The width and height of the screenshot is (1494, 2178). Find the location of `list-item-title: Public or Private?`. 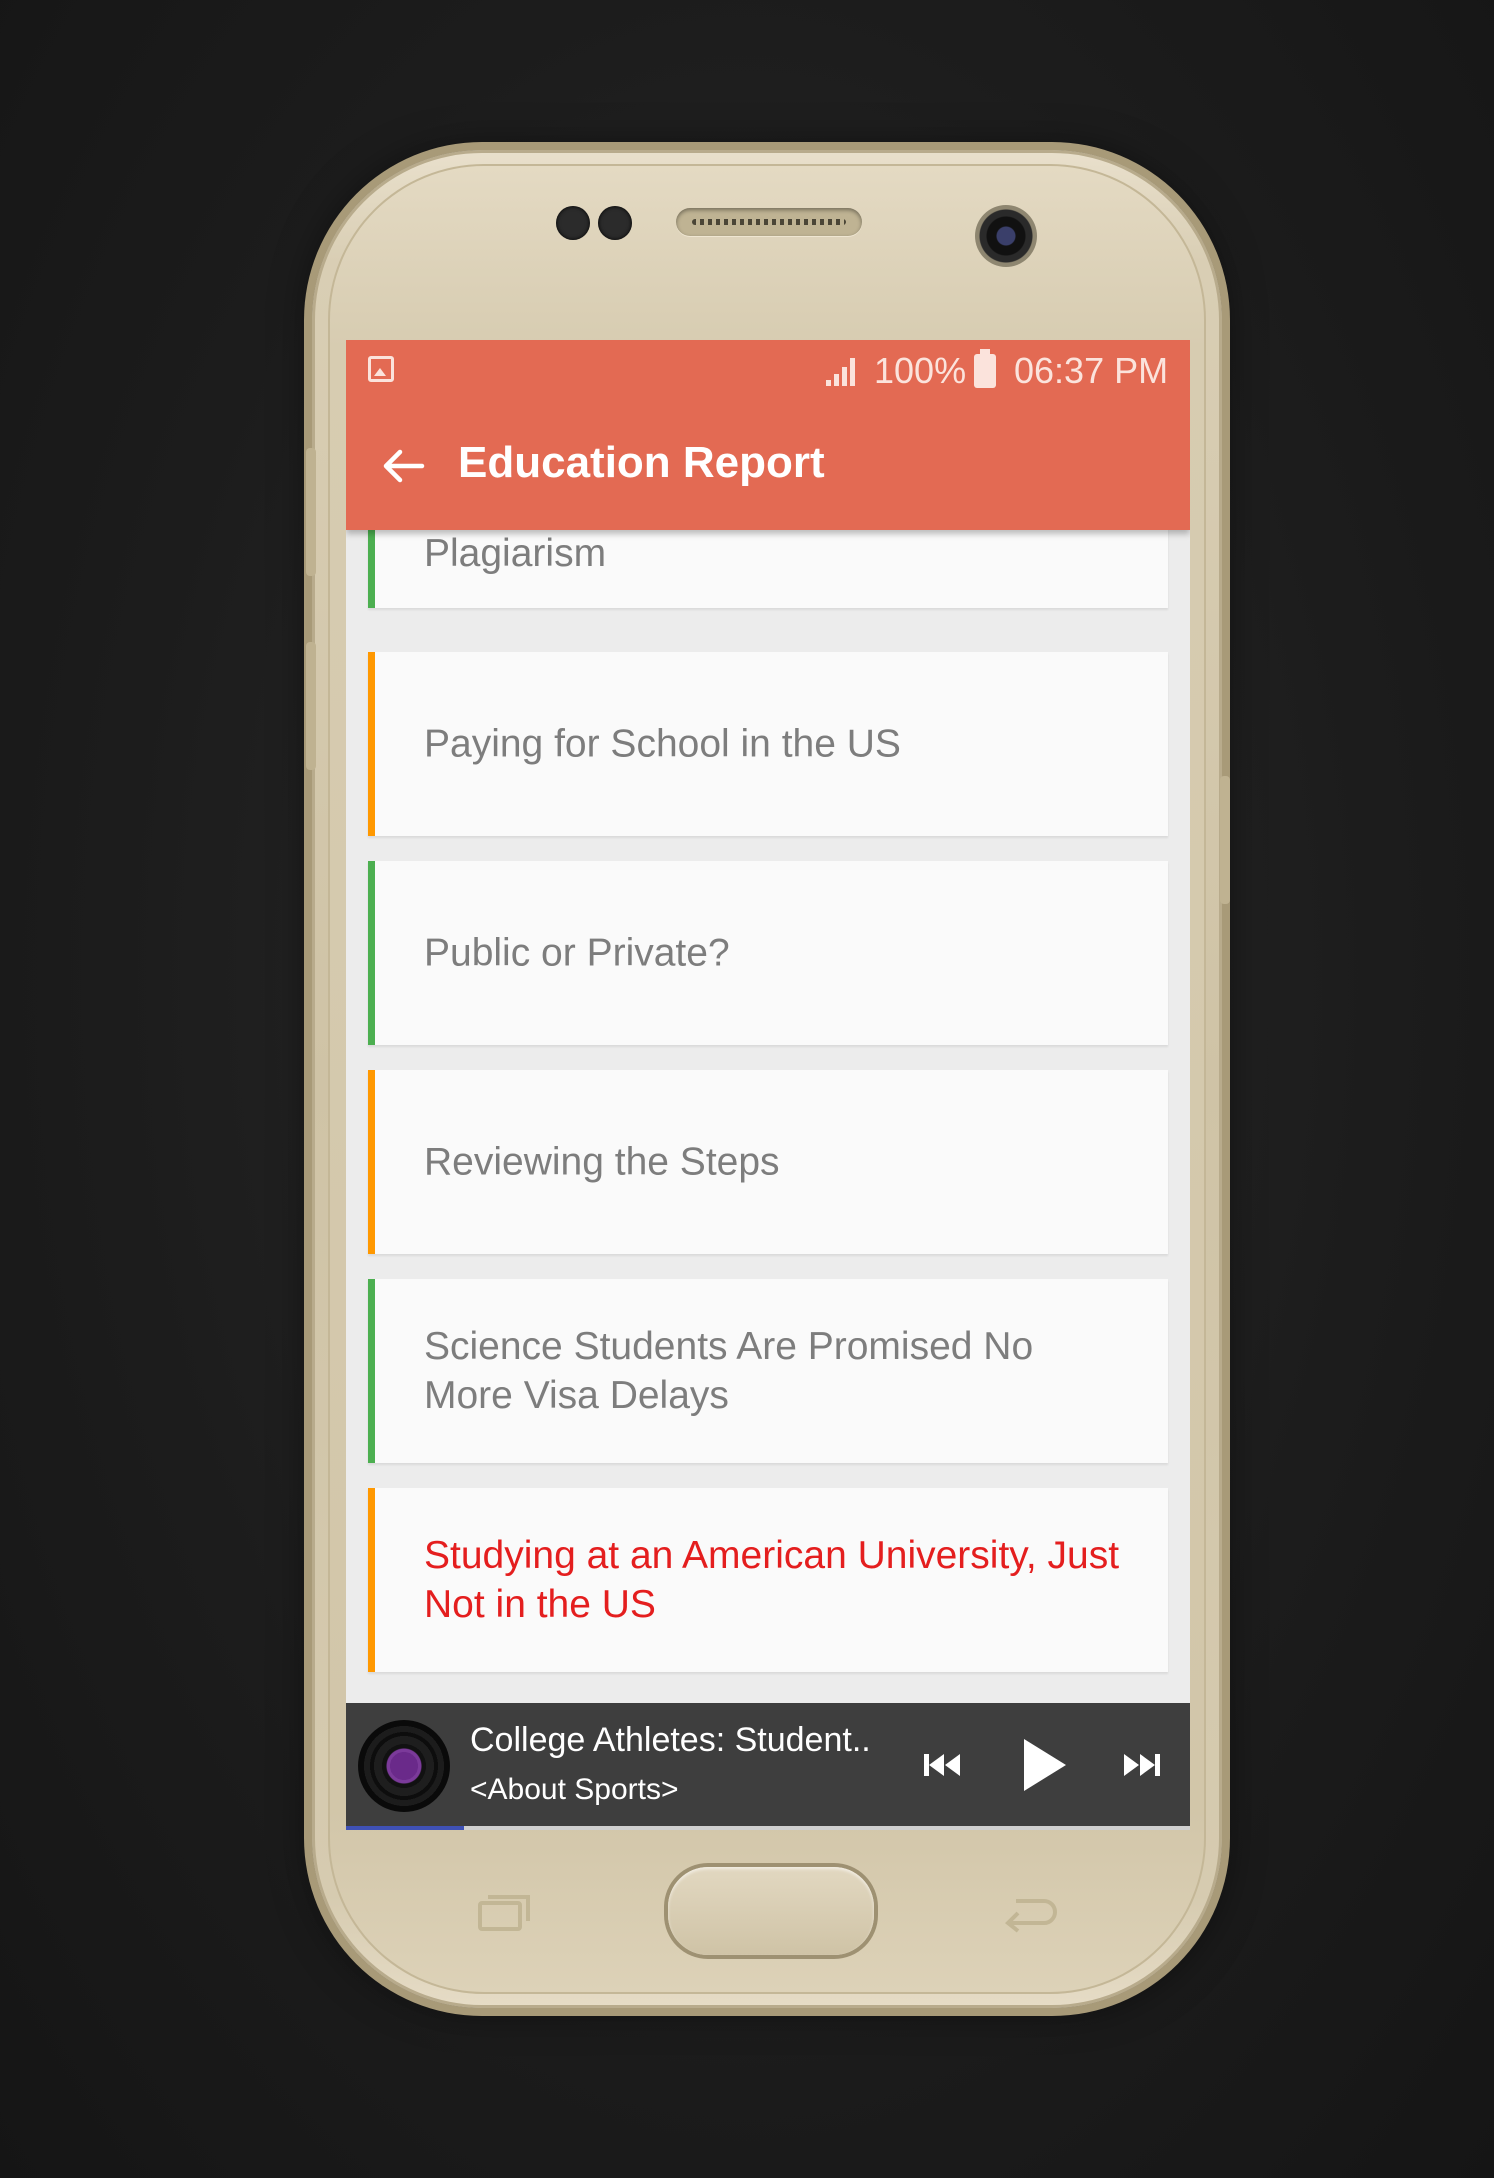

list-item-title: Public or Private? is located at coordinates (577, 953).